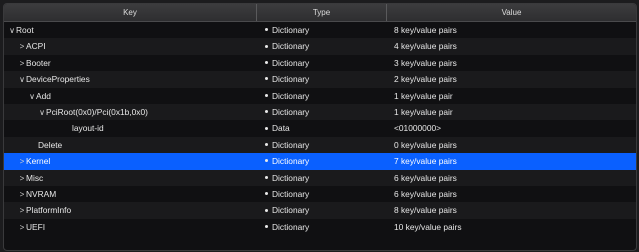  What do you see at coordinates (131, 30) in the screenshot?
I see `key-cell: ∨Root` at bounding box center [131, 30].